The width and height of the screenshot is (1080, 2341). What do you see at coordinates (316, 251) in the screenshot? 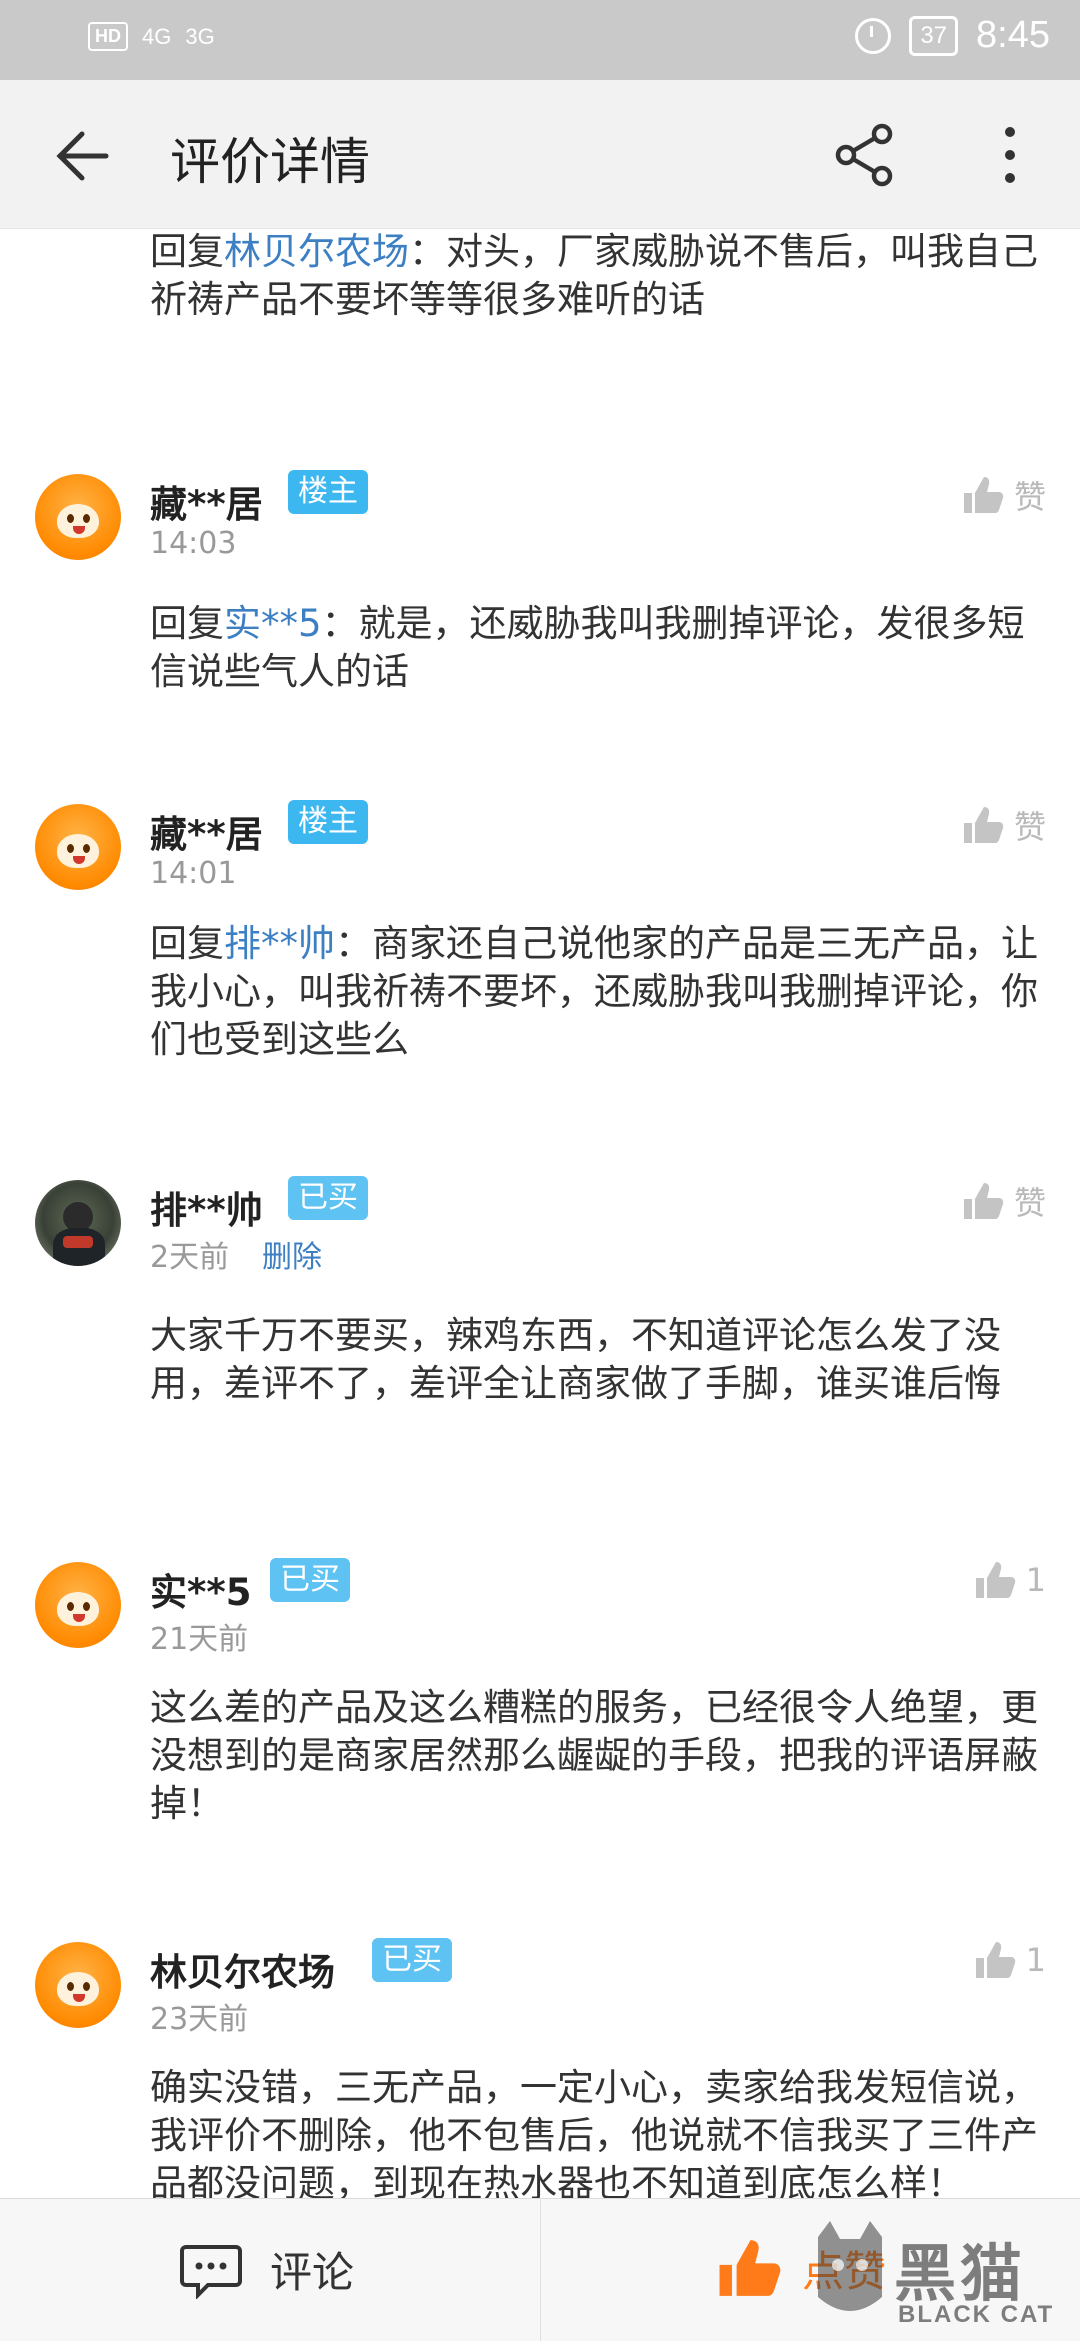
I see `reply-target-link: 林贝尔农场` at bounding box center [316, 251].